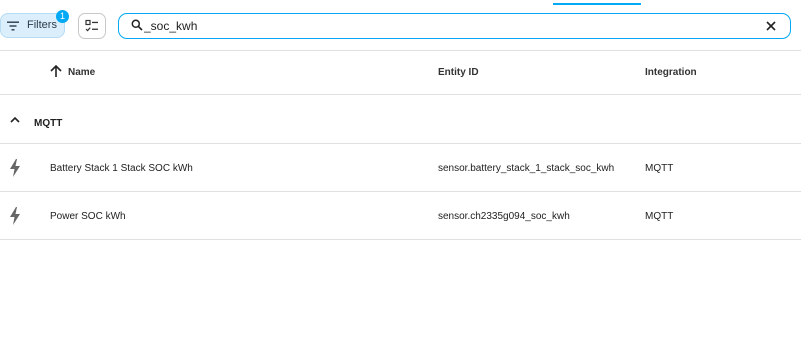 The height and width of the screenshot is (348, 801). What do you see at coordinates (15, 120) in the screenshot?
I see `chevron-up-icon` at bounding box center [15, 120].